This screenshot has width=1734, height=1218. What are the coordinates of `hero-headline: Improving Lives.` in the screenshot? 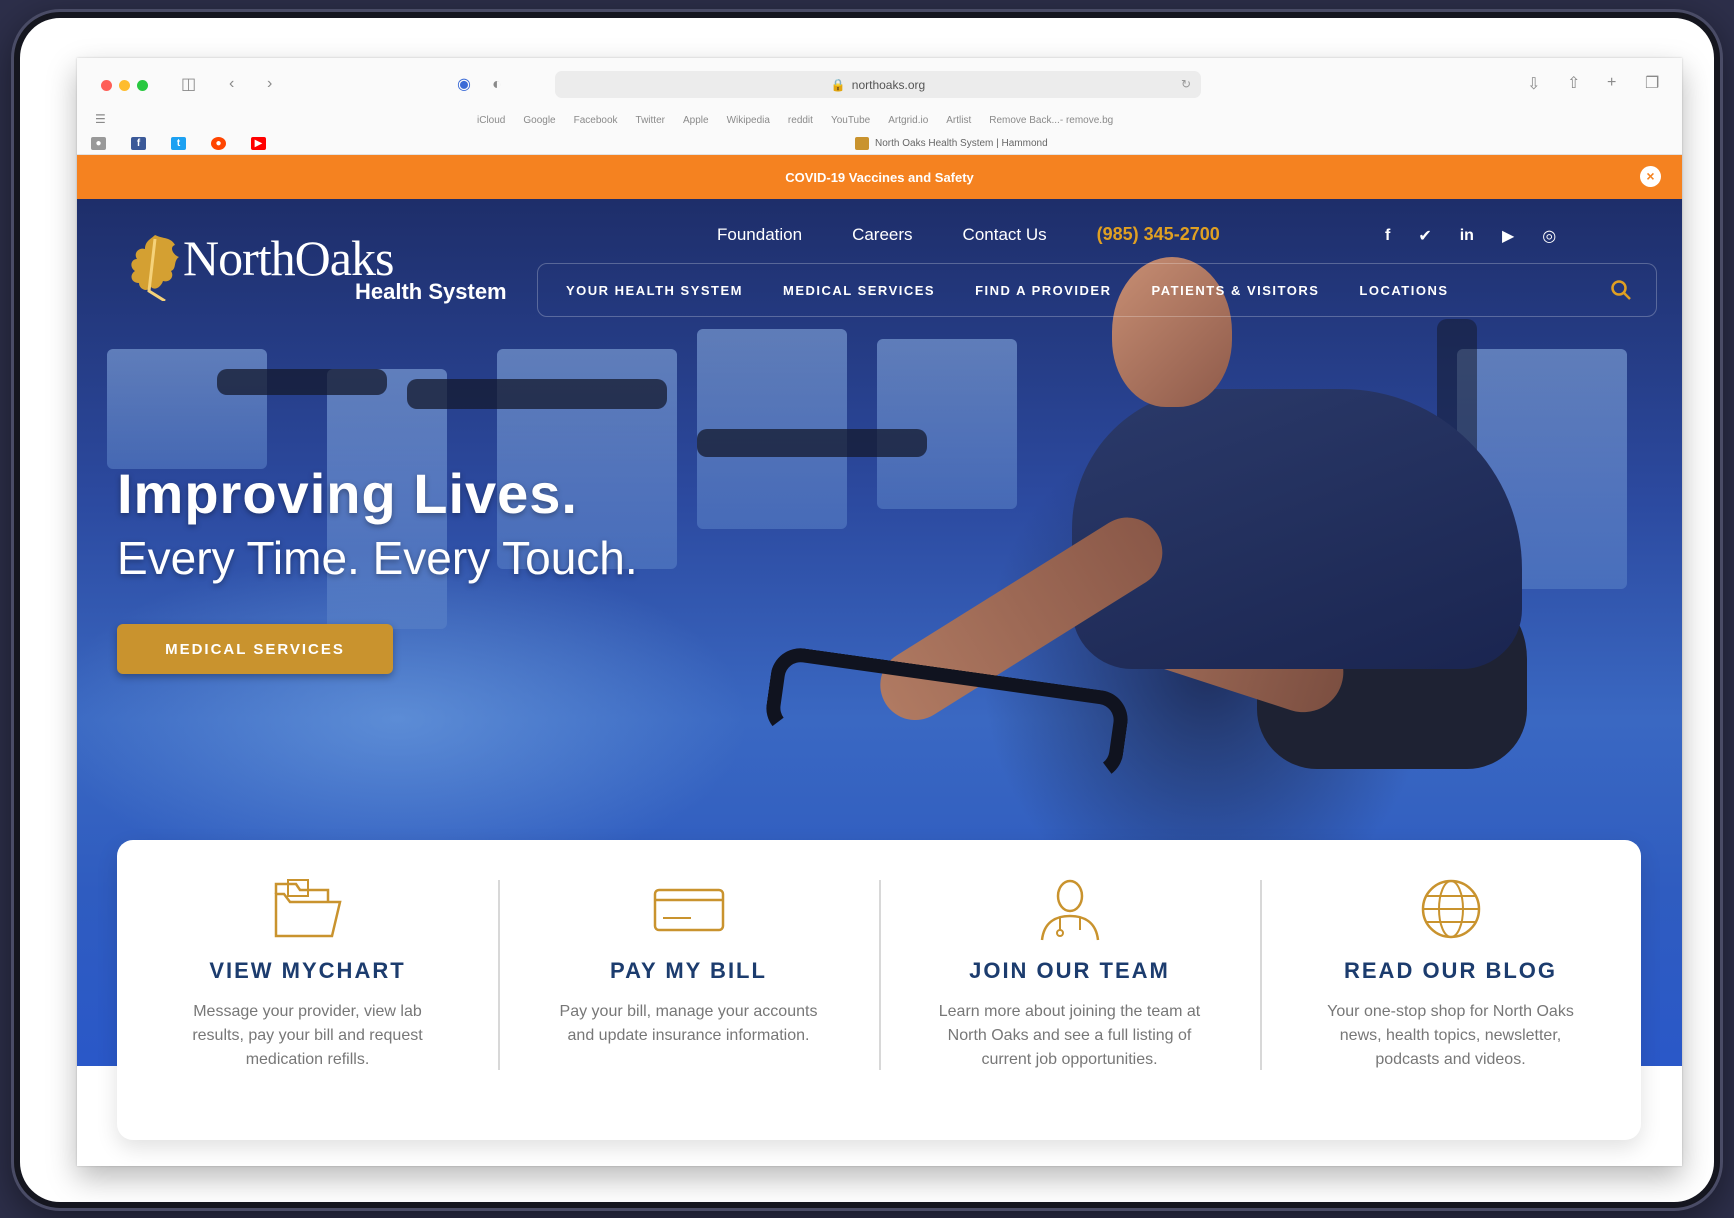 It's located at (347, 493).